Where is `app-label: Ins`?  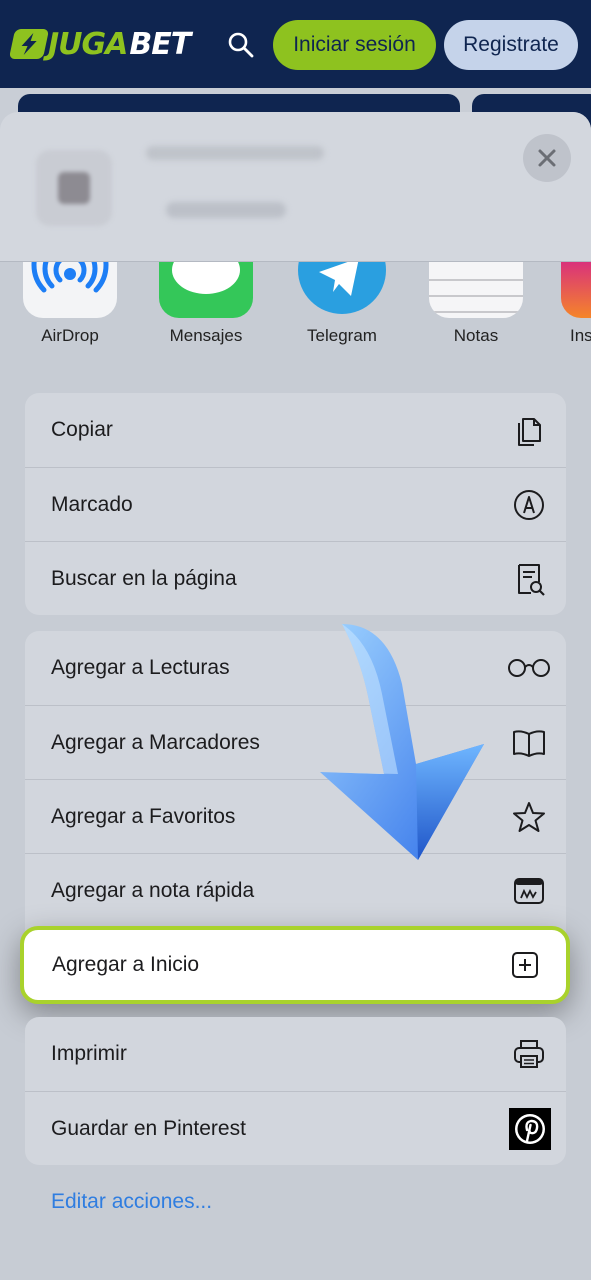
app-label: Ins is located at coordinates (580, 335).